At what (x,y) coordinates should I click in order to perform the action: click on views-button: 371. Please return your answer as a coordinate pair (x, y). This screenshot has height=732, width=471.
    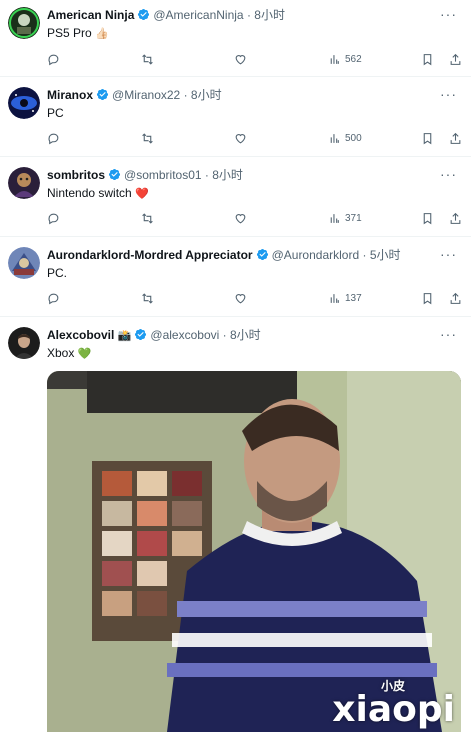
    Looking at the image, I should click on (345, 218).